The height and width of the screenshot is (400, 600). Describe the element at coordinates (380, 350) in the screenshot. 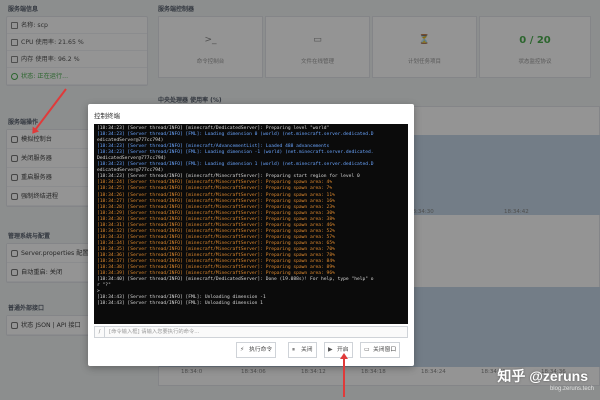

I see `close-window-button: ▭ 关闭窗口` at that location.